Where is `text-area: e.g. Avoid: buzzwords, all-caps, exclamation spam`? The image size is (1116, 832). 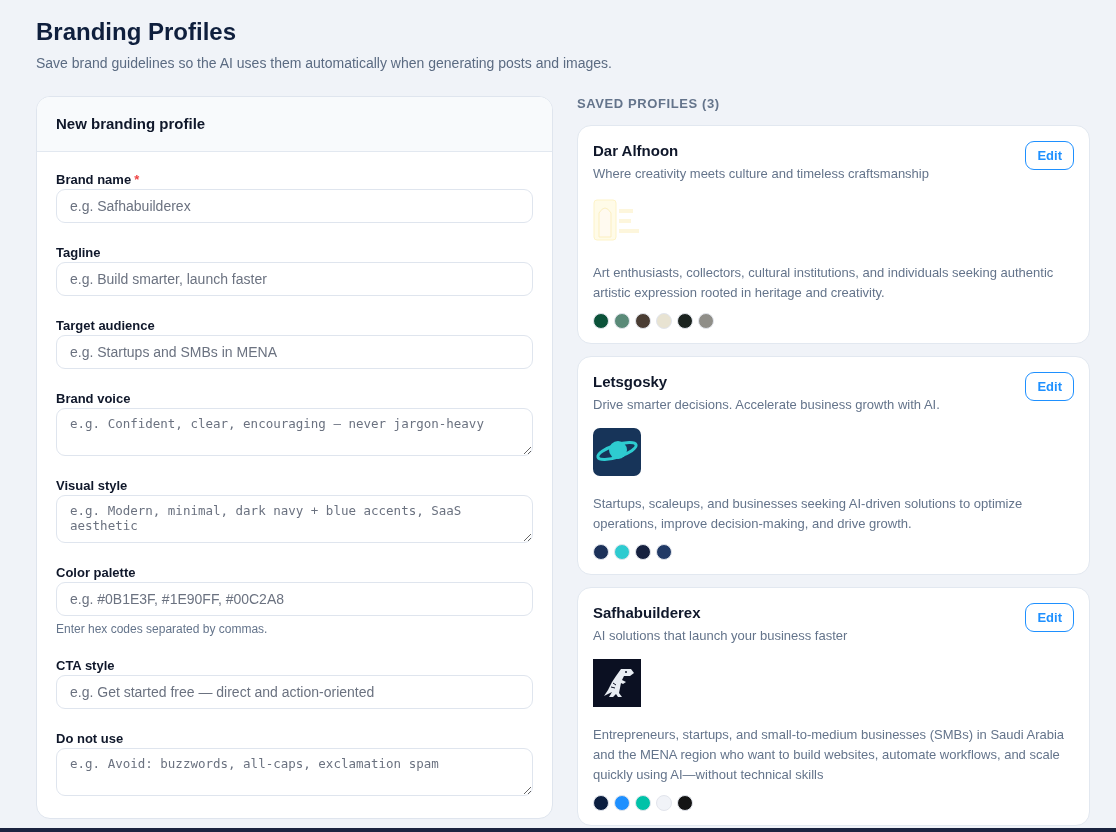 text-area: e.g. Avoid: buzzwords, all-caps, exclamation spam is located at coordinates (294, 772).